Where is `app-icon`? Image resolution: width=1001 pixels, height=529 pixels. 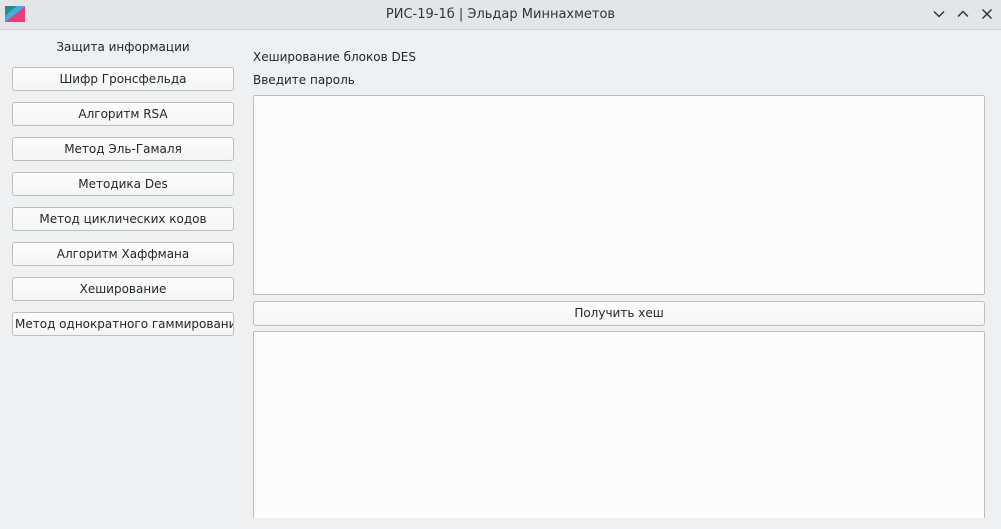
app-icon is located at coordinates (15, 14).